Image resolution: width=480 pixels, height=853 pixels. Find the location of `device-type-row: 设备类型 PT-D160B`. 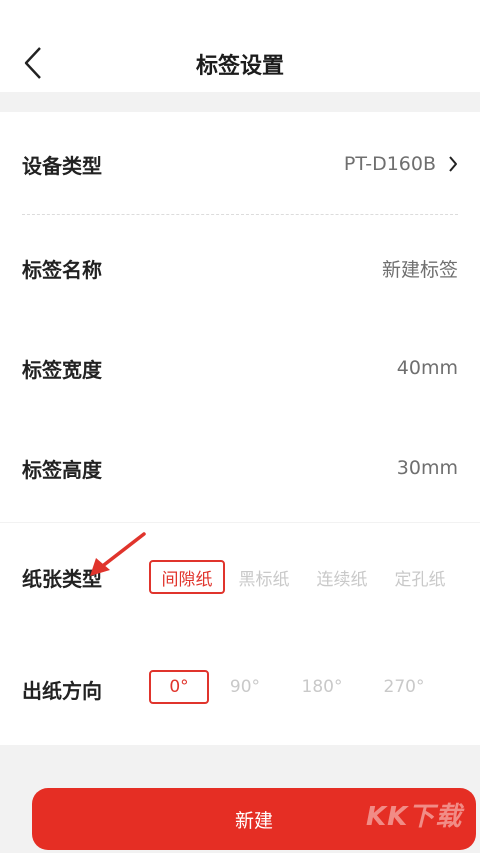

device-type-row: 设备类型 PT-D160B is located at coordinates (240, 164).